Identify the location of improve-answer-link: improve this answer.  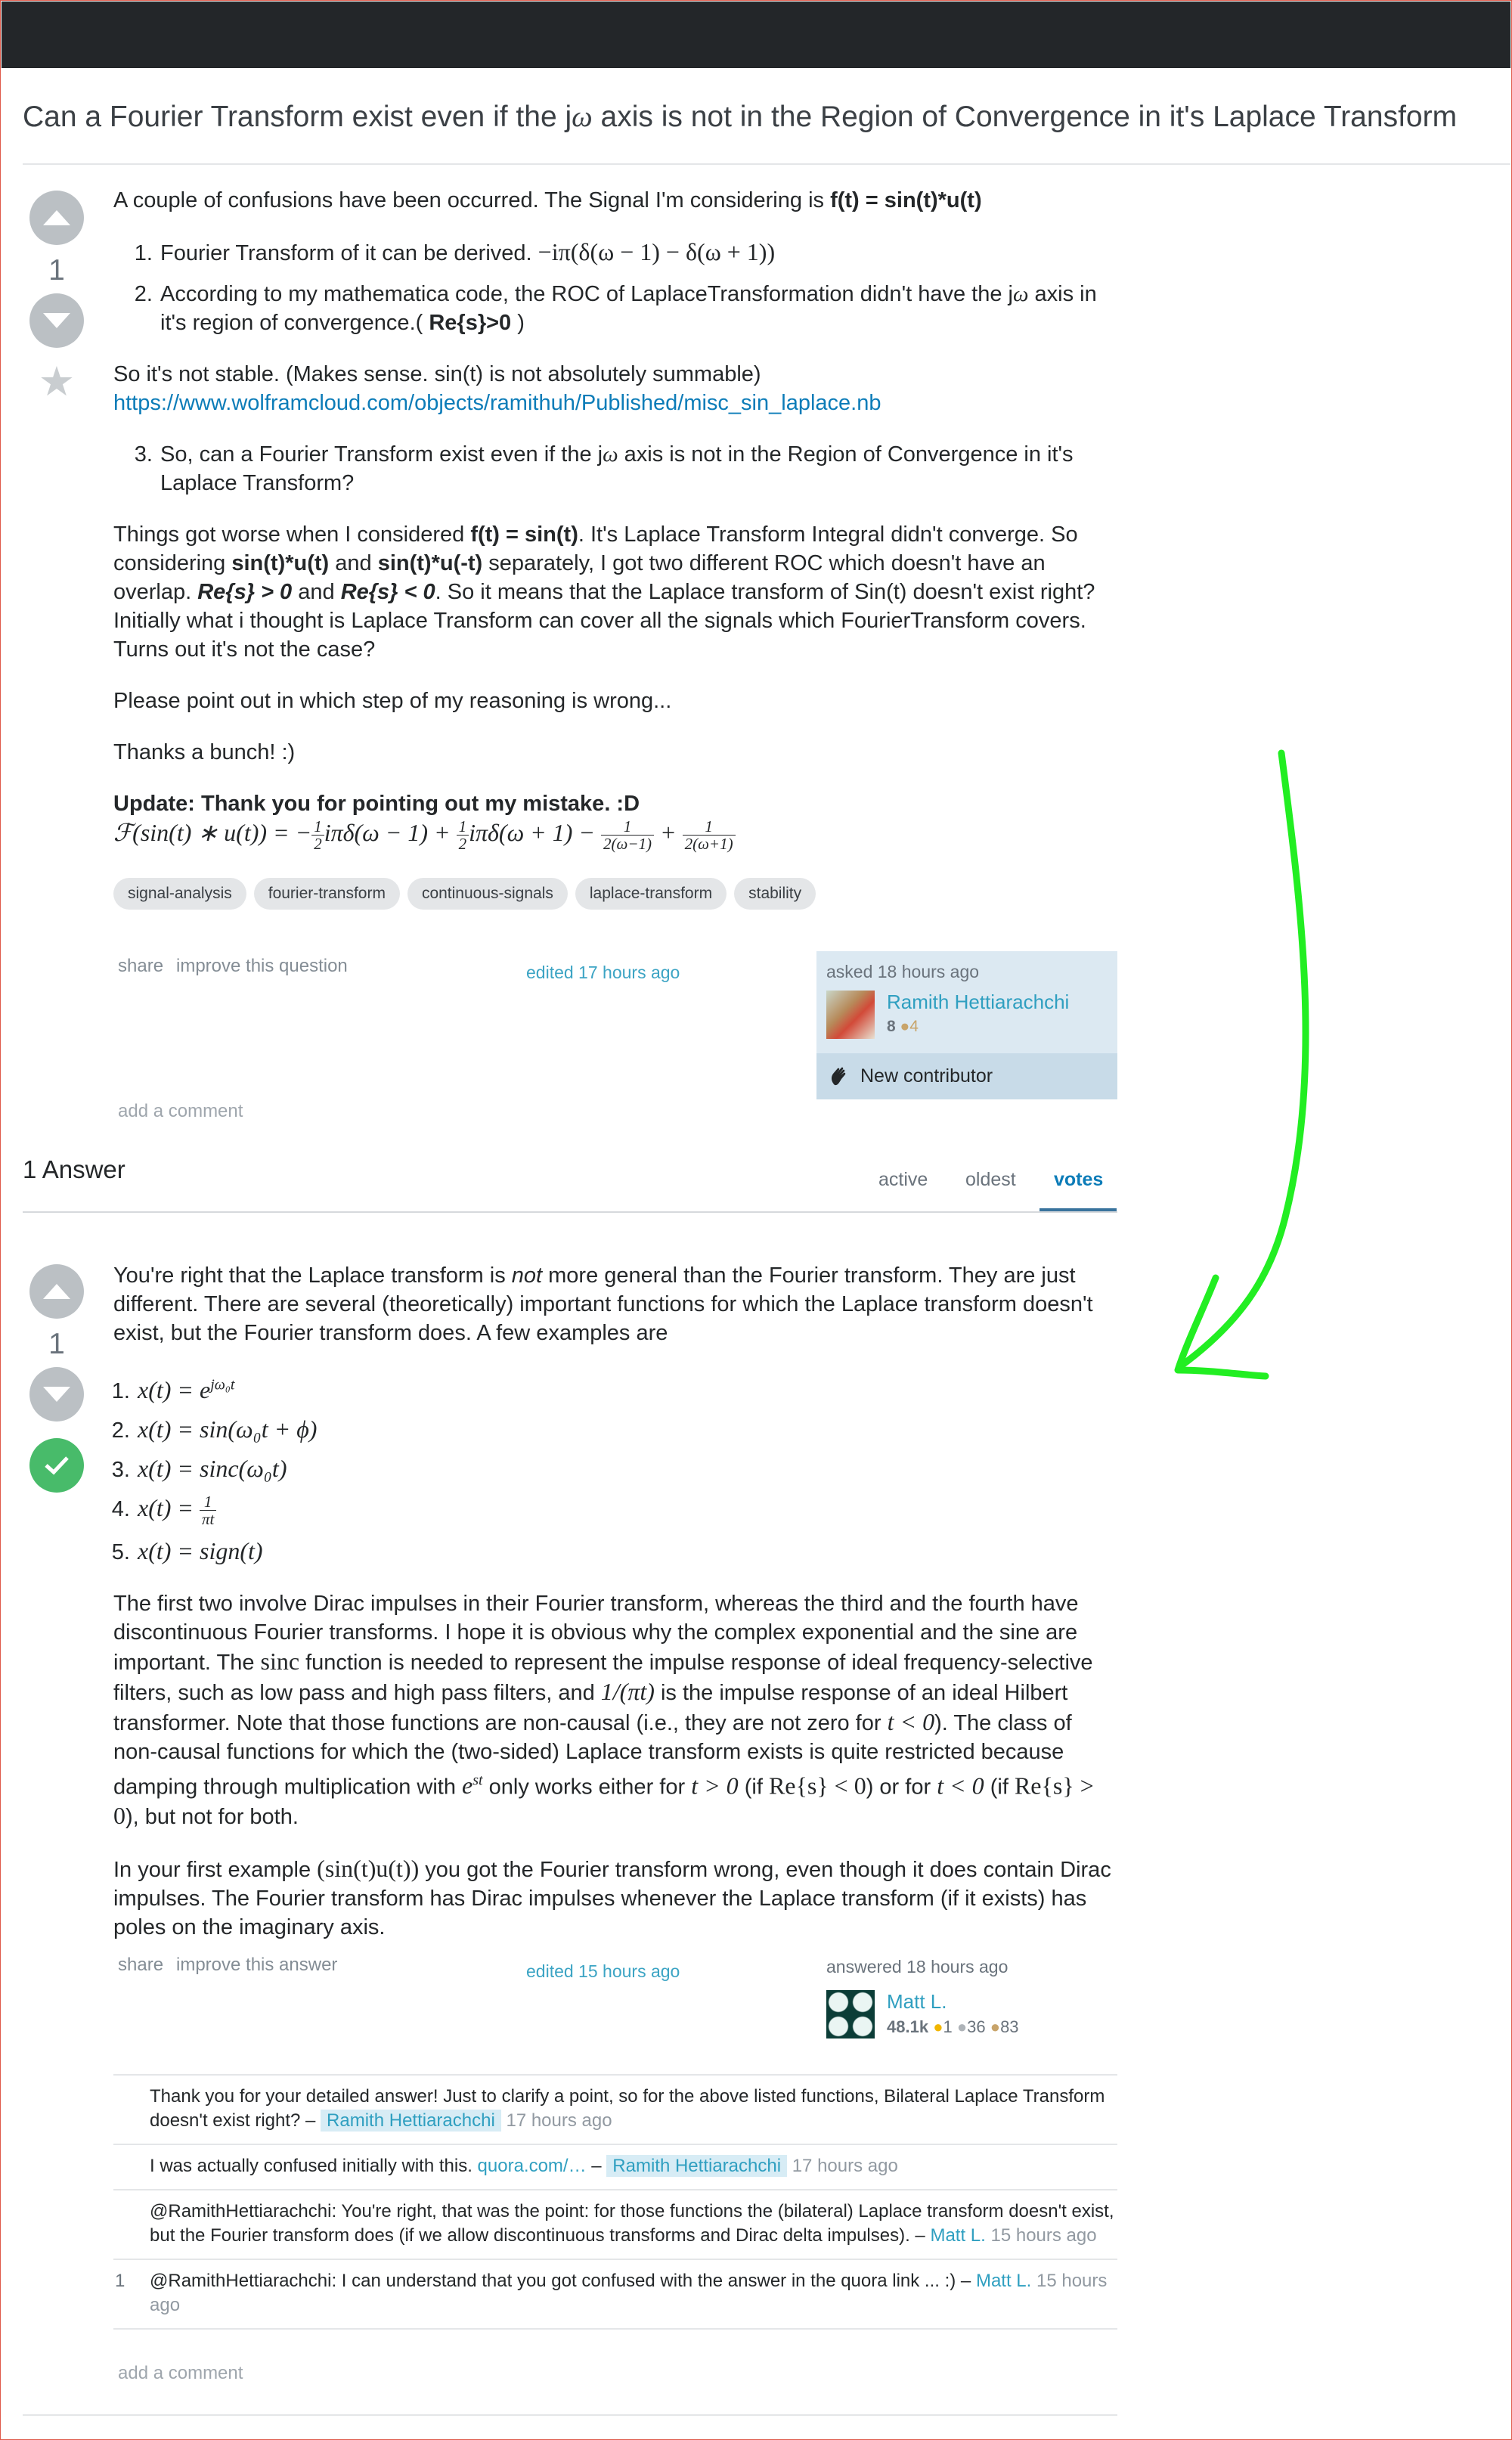
(256, 1965).